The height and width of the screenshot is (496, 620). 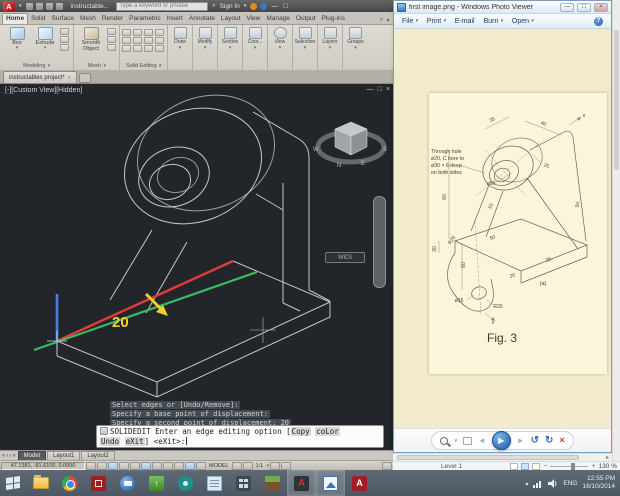 I want to click on rotate-clockwise-button: ↻, so click(x=549, y=440).